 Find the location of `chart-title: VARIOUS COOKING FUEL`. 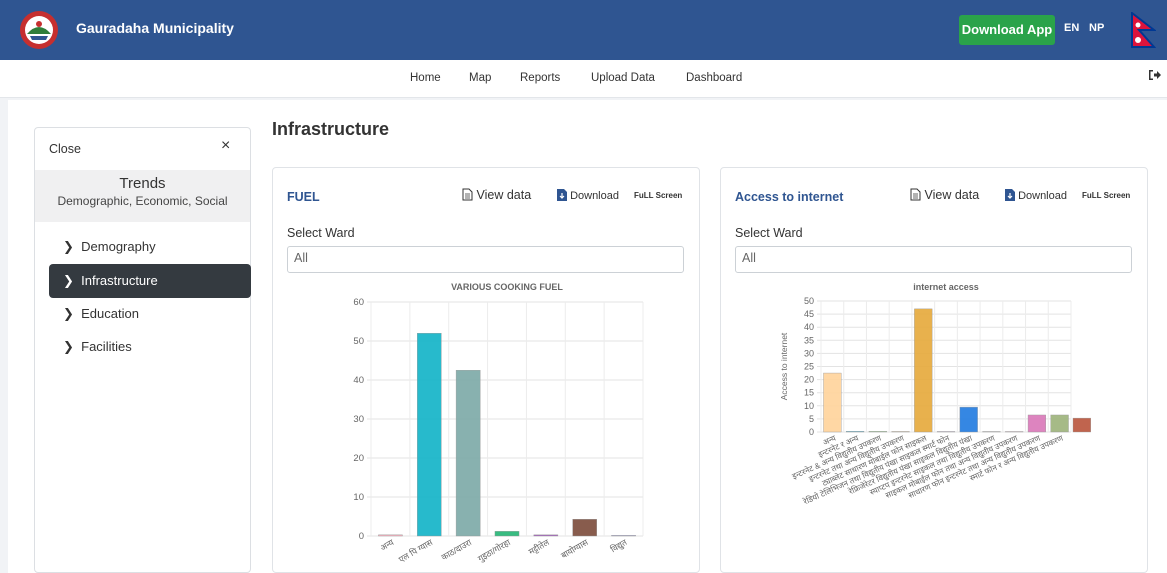

chart-title: VARIOUS COOKING FUEL is located at coordinates (507, 287).